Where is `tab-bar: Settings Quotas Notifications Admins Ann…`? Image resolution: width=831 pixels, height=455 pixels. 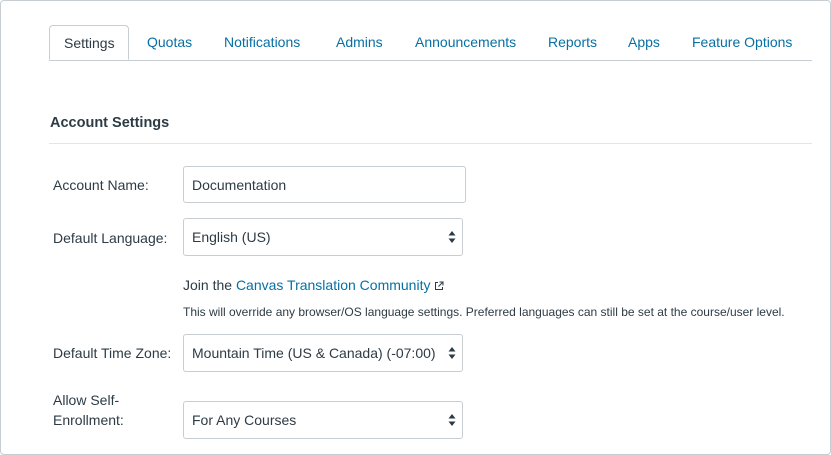
tab-bar: Settings Quotas Notifications Admins Ann… is located at coordinates (430, 43).